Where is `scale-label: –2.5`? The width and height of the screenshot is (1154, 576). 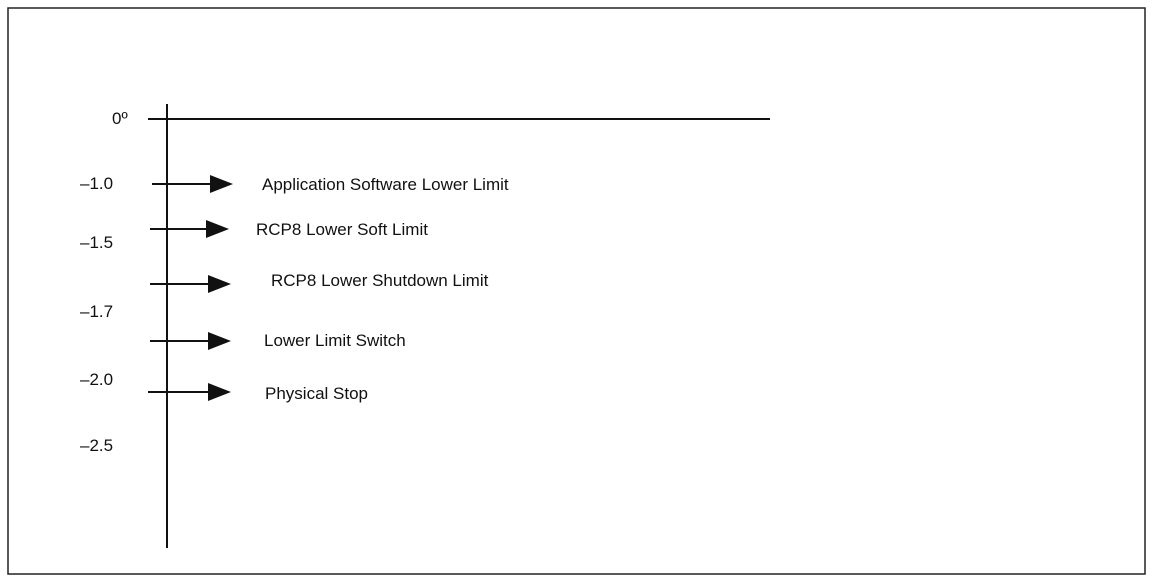 scale-label: –2.5 is located at coordinates (96, 445).